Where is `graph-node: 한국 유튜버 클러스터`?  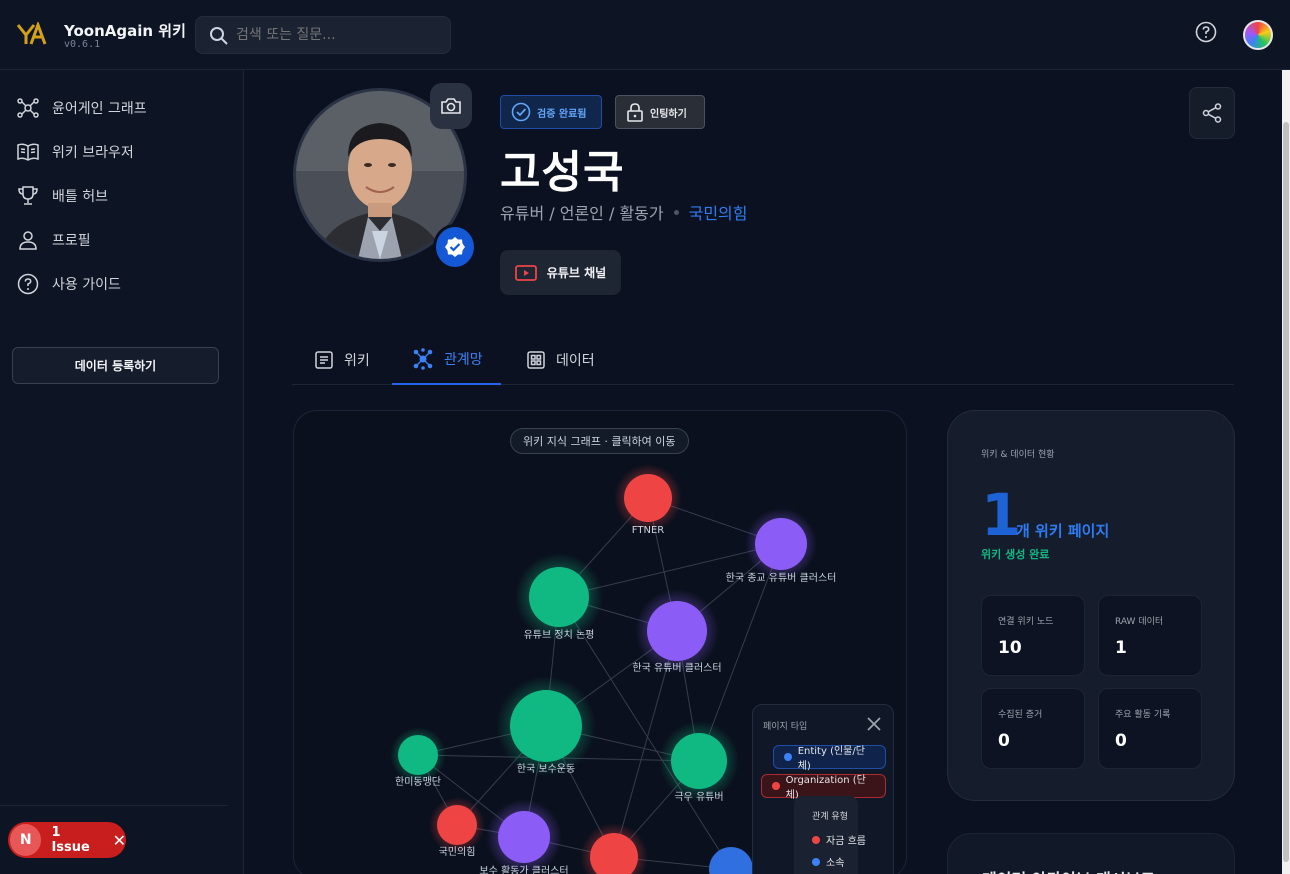
graph-node: 한국 유튜버 클러스터 is located at coordinates (677, 631).